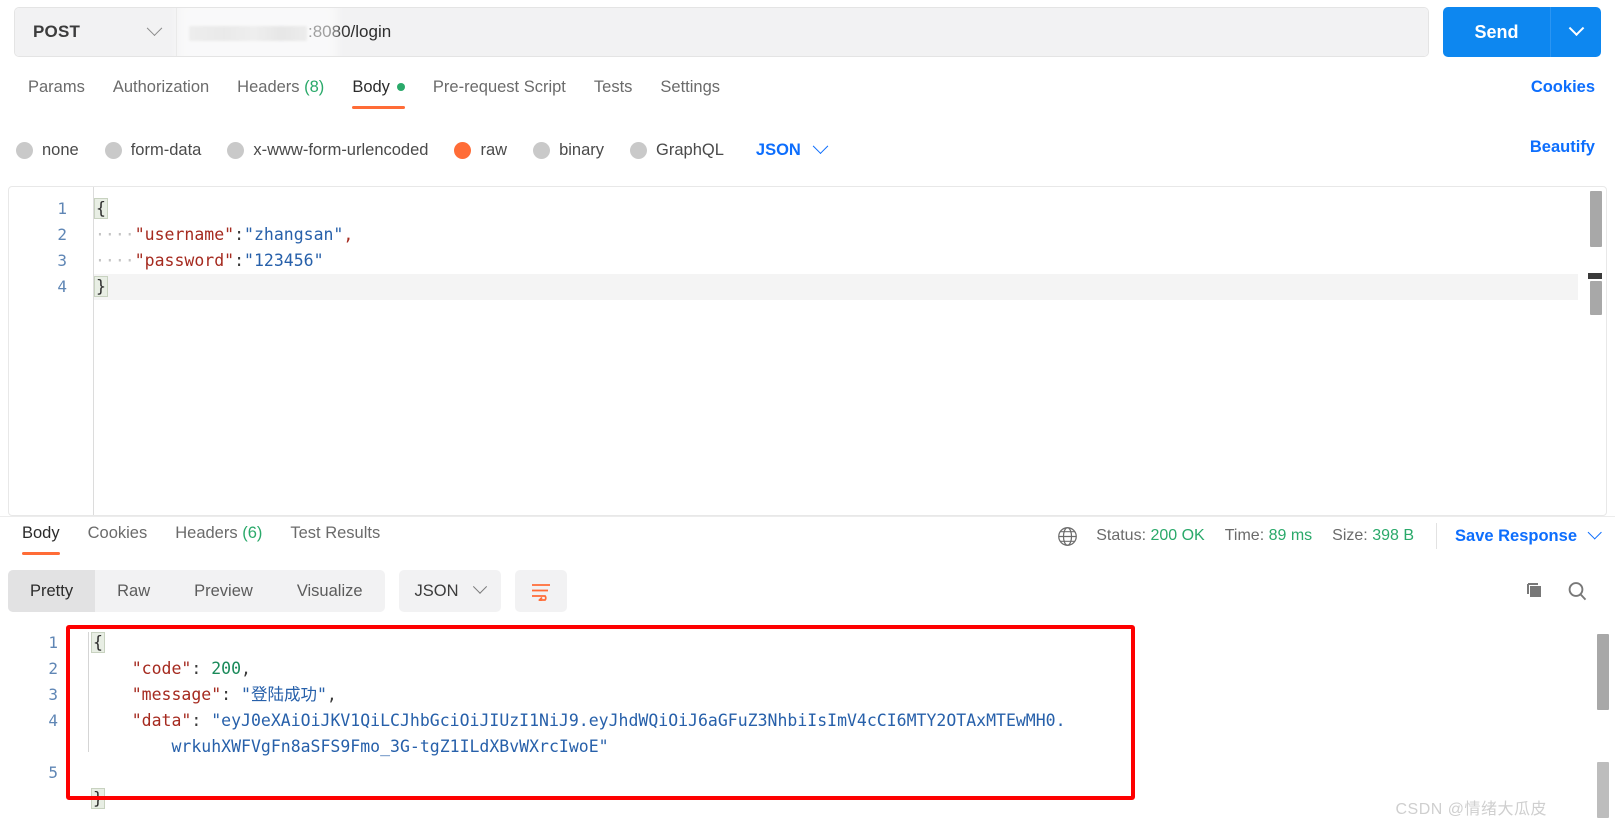  Describe the element at coordinates (436, 590) in the screenshot. I see `response-format-label: JSON` at that location.